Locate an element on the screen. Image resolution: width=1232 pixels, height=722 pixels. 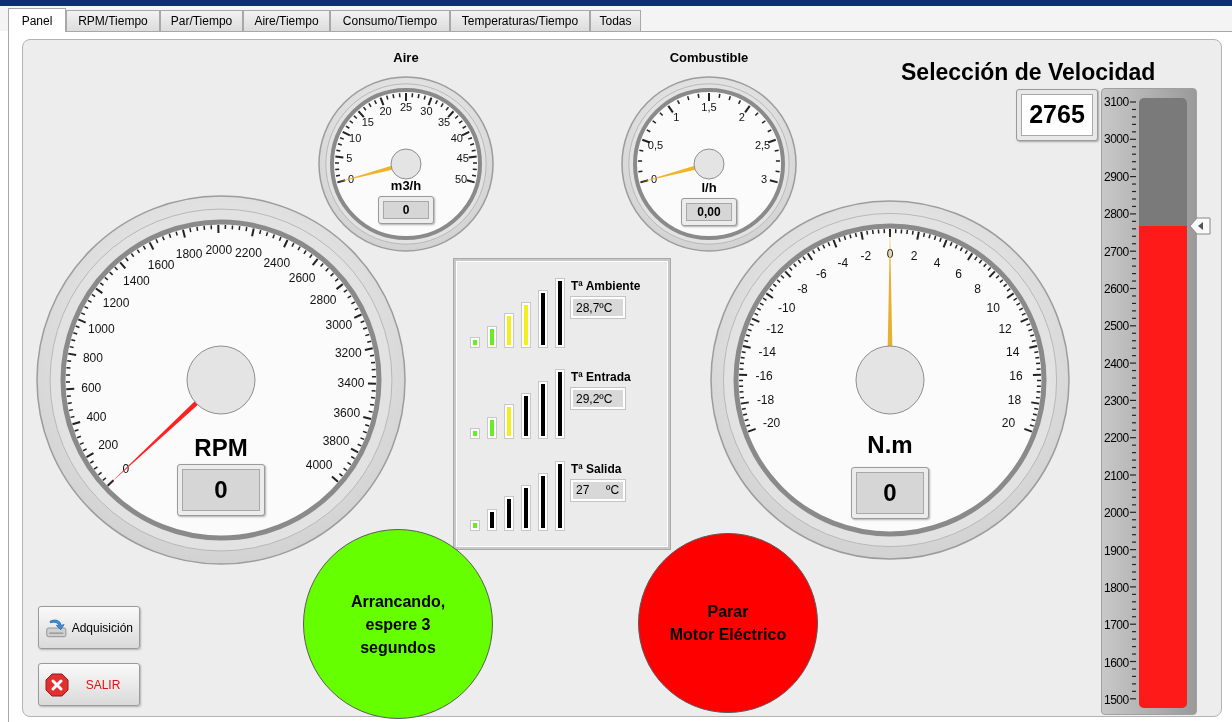
scale-label: 16 is located at coordinates (1016, 375).